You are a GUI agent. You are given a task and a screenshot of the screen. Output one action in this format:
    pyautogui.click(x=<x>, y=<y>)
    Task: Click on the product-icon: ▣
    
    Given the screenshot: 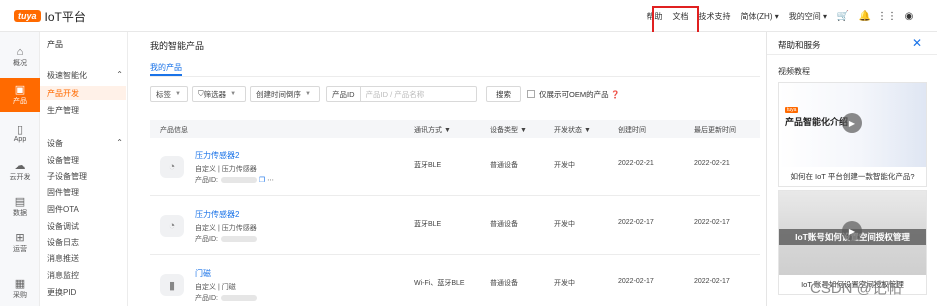 What is the action you would take?
    pyautogui.click(x=20, y=90)
    